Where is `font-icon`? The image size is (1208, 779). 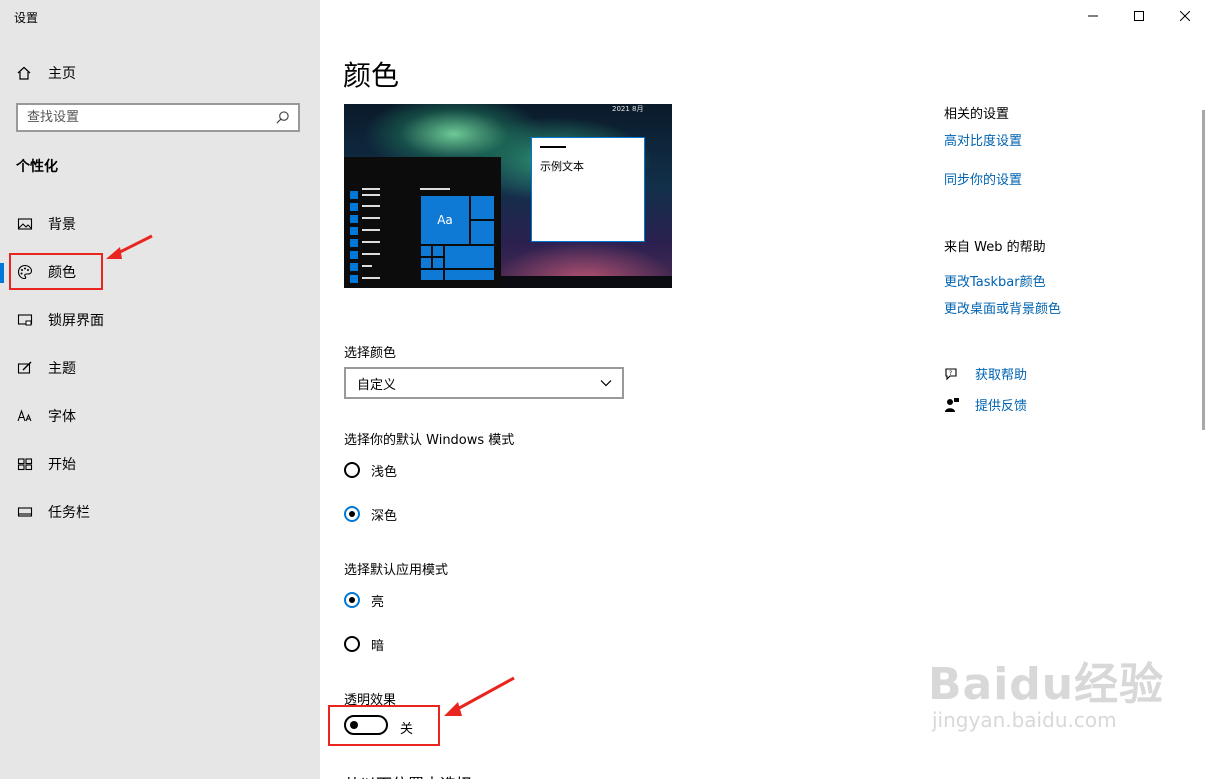
font-icon is located at coordinates (25, 416).